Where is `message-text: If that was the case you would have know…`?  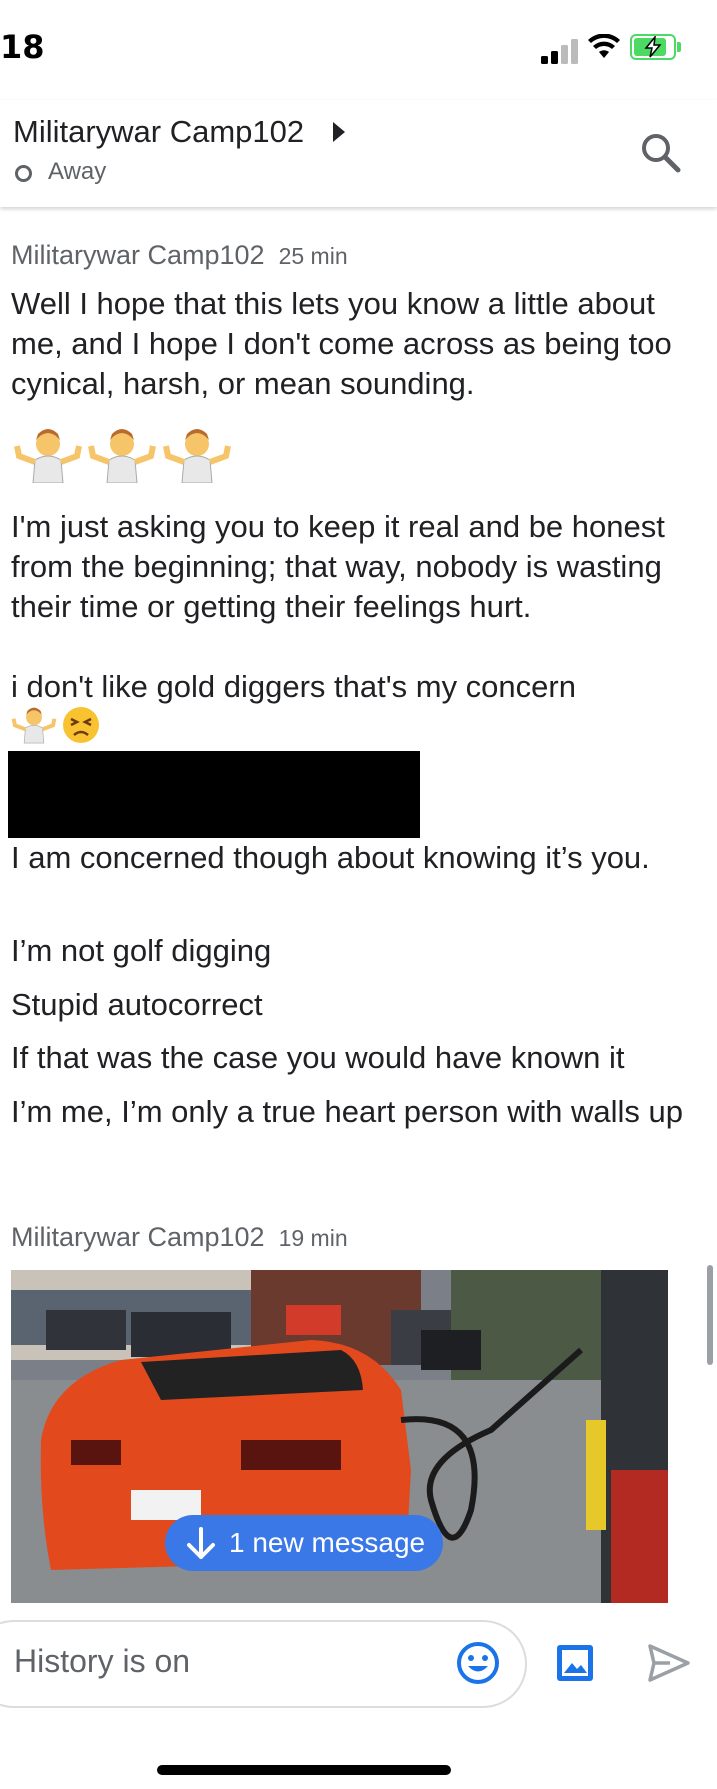 message-text: If that was the case you would have know… is located at coordinates (318, 1057).